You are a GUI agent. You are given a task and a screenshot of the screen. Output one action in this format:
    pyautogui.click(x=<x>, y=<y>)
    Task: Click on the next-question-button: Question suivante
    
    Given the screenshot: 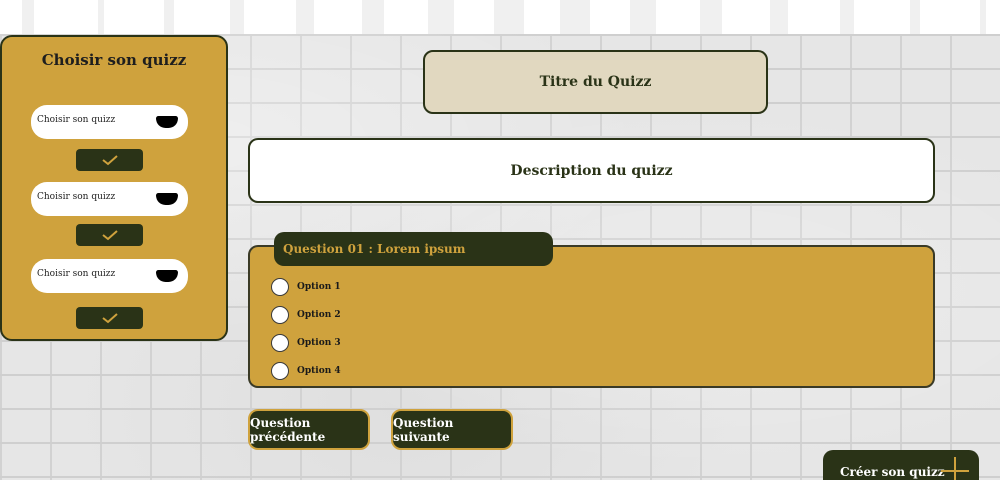 What is the action you would take?
    pyautogui.click(x=452, y=429)
    